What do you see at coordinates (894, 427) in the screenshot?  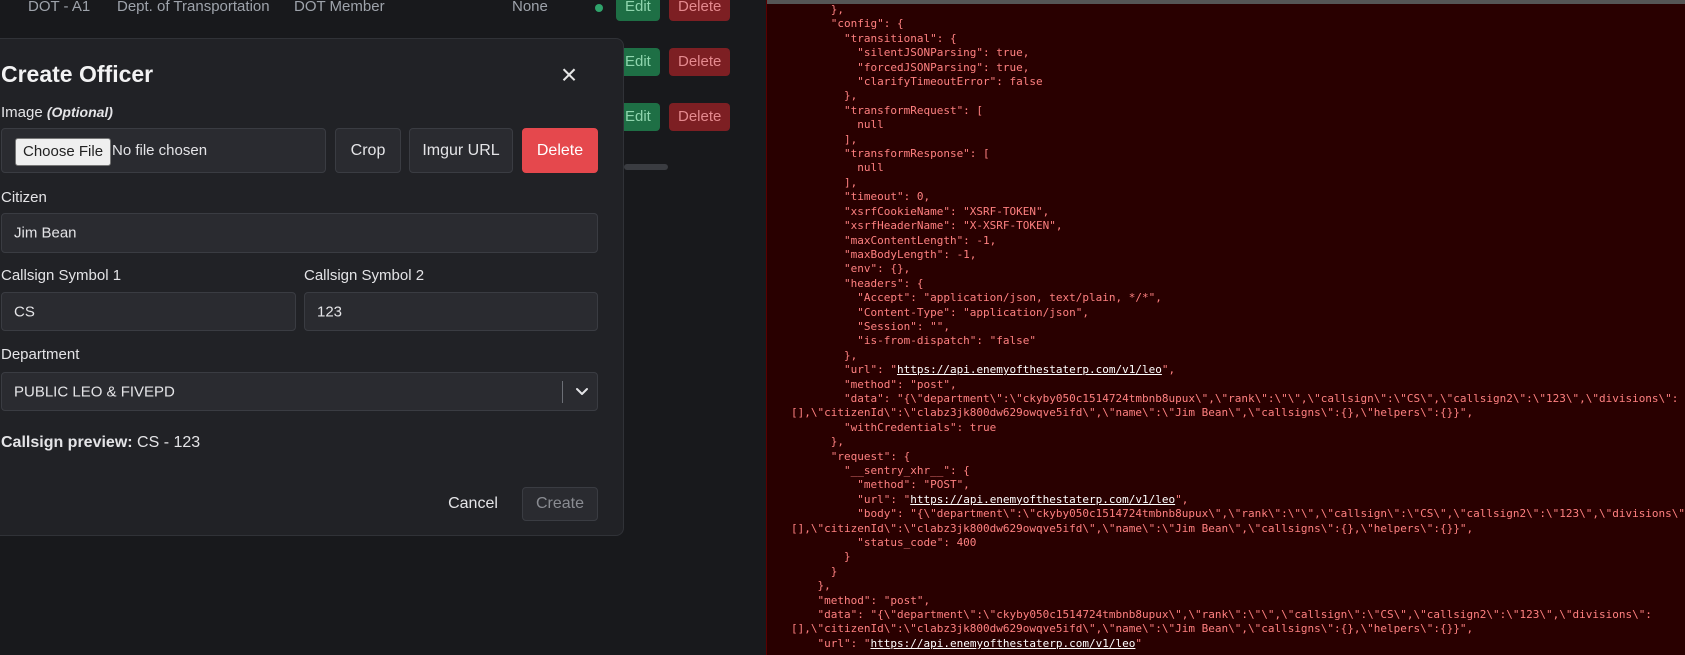 I see `console-line: "withCredentials": true` at bounding box center [894, 427].